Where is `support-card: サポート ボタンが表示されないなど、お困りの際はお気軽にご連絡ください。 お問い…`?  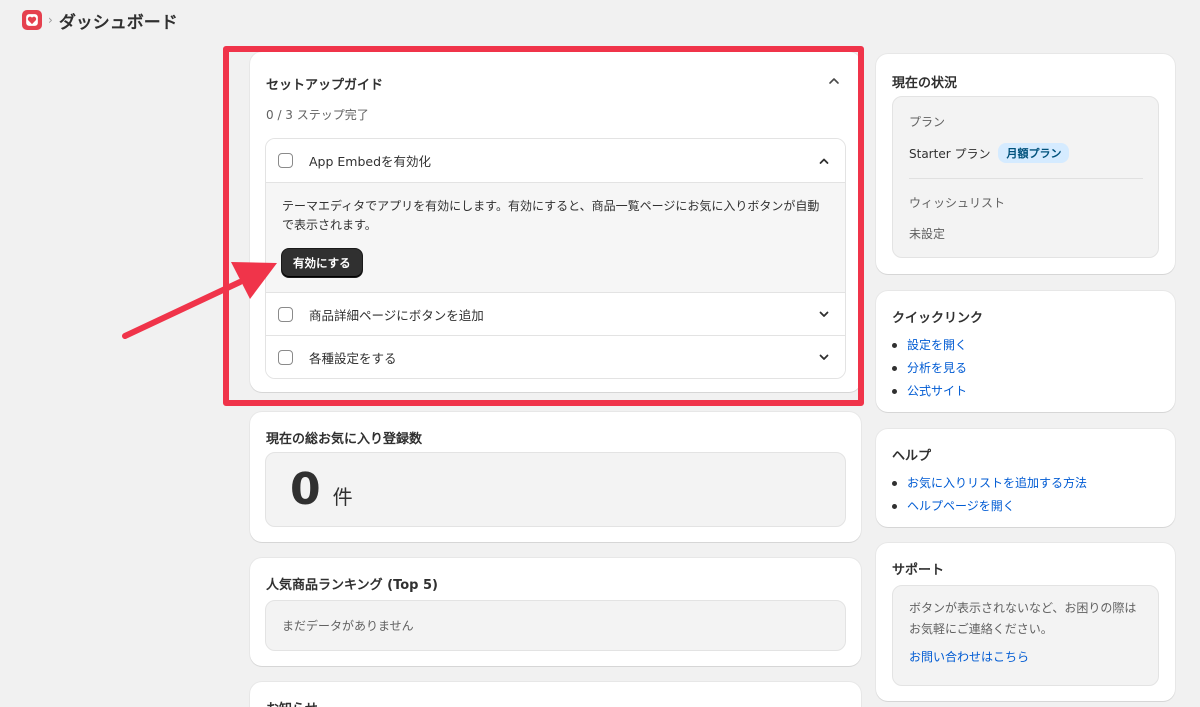
support-card: サポート ボタンが表示されないなど、お困りの際はお気軽にご連絡ください。 お問い… is located at coordinates (1025, 622).